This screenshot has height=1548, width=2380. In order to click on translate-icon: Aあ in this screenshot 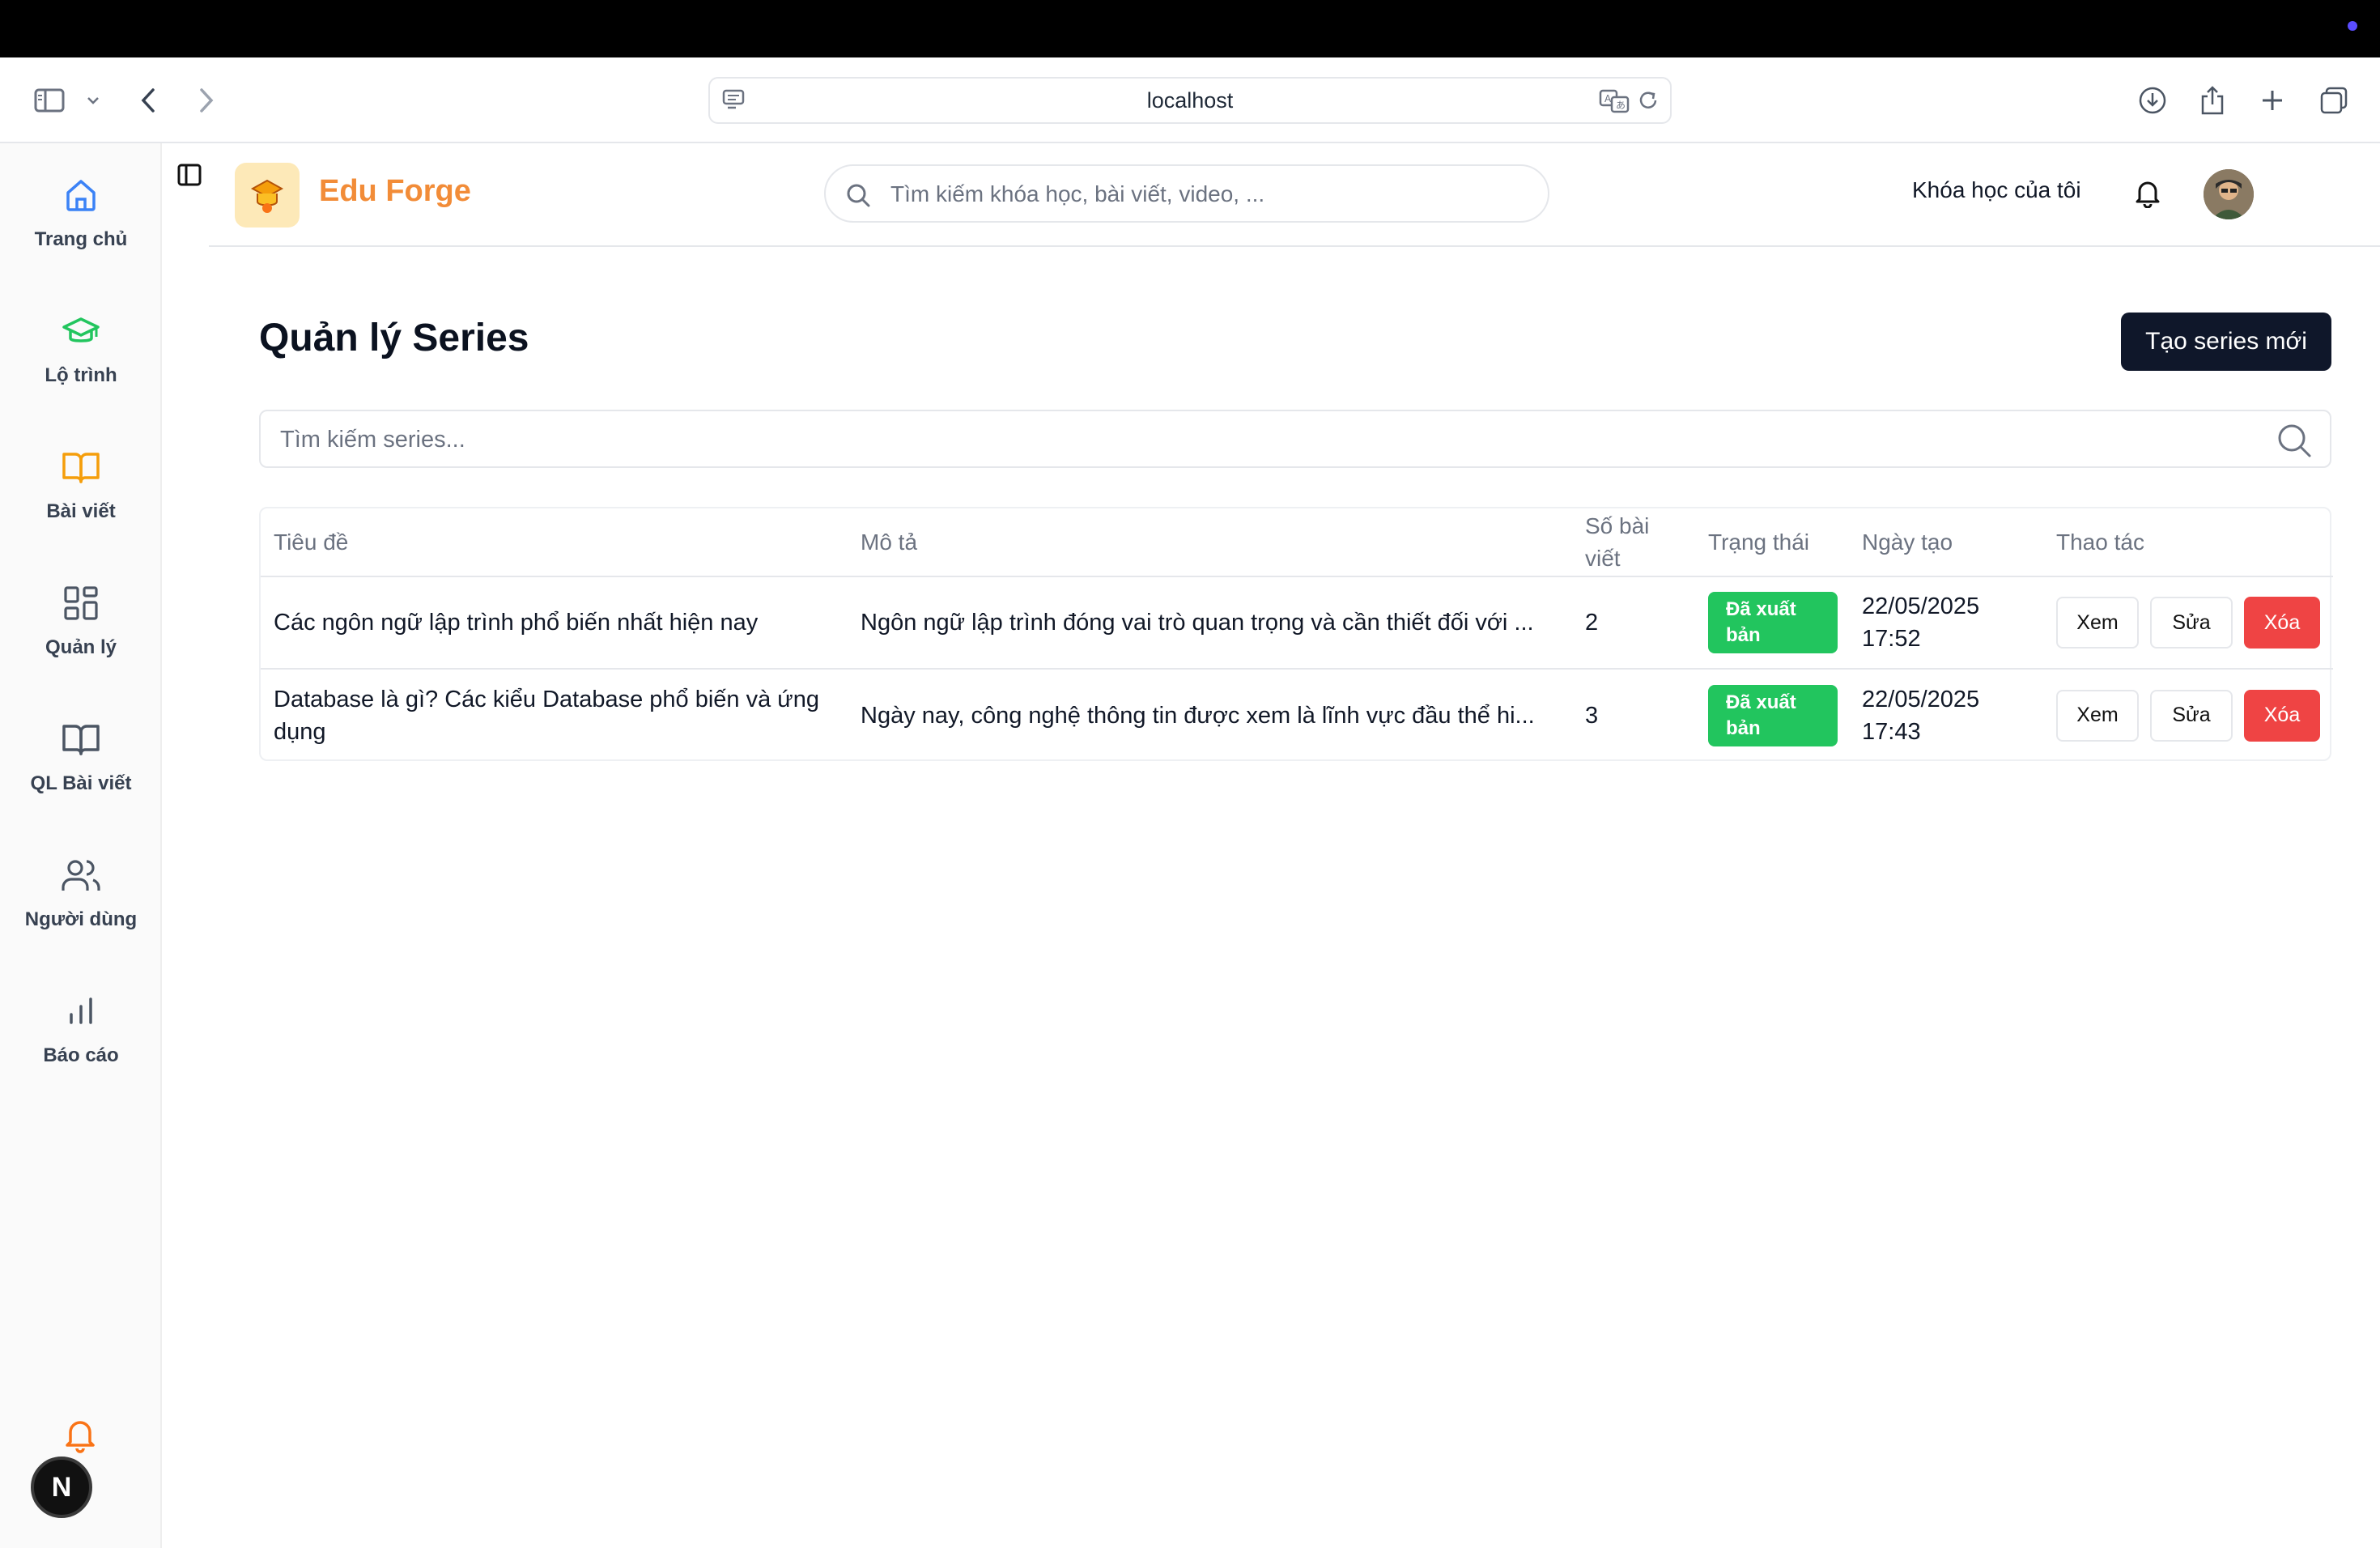, I will do `click(1614, 102)`.